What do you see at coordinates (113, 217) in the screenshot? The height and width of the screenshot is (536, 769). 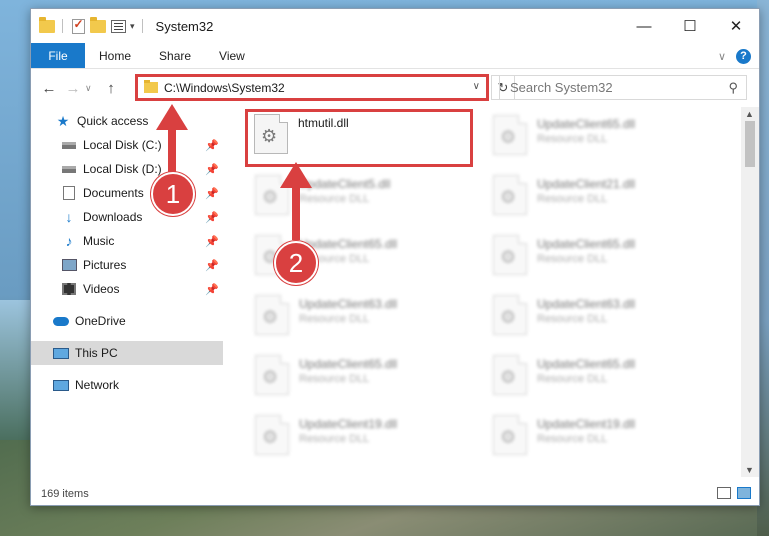 I see `nav-item-label: Downloads` at bounding box center [113, 217].